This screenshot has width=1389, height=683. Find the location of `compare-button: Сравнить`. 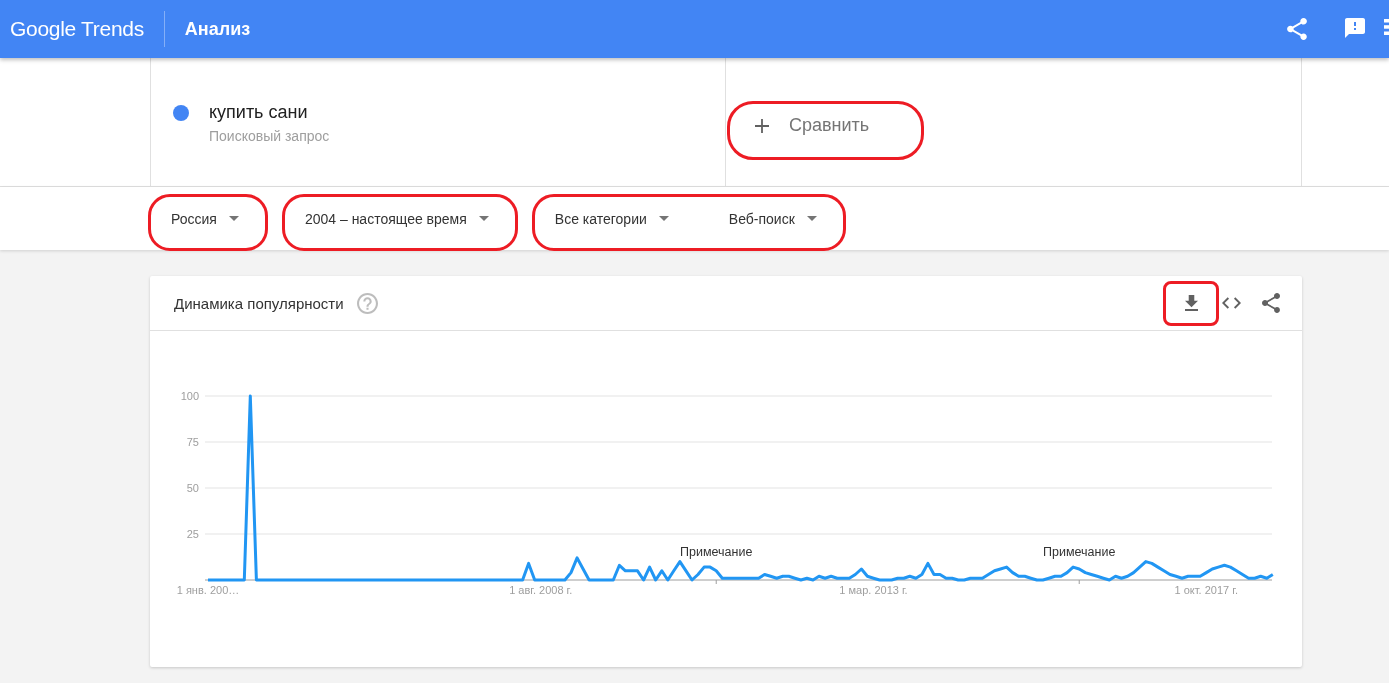

compare-button: Сравнить is located at coordinates (812, 125).